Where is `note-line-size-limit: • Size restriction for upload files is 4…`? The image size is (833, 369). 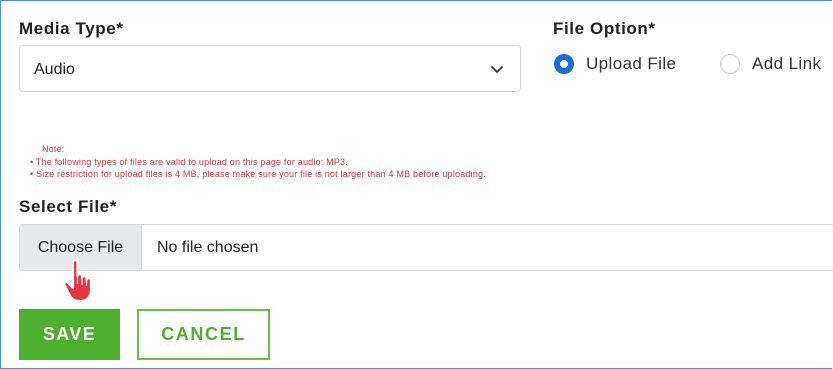 note-line-size-limit: • Size restriction for upload files is 4… is located at coordinates (258, 174).